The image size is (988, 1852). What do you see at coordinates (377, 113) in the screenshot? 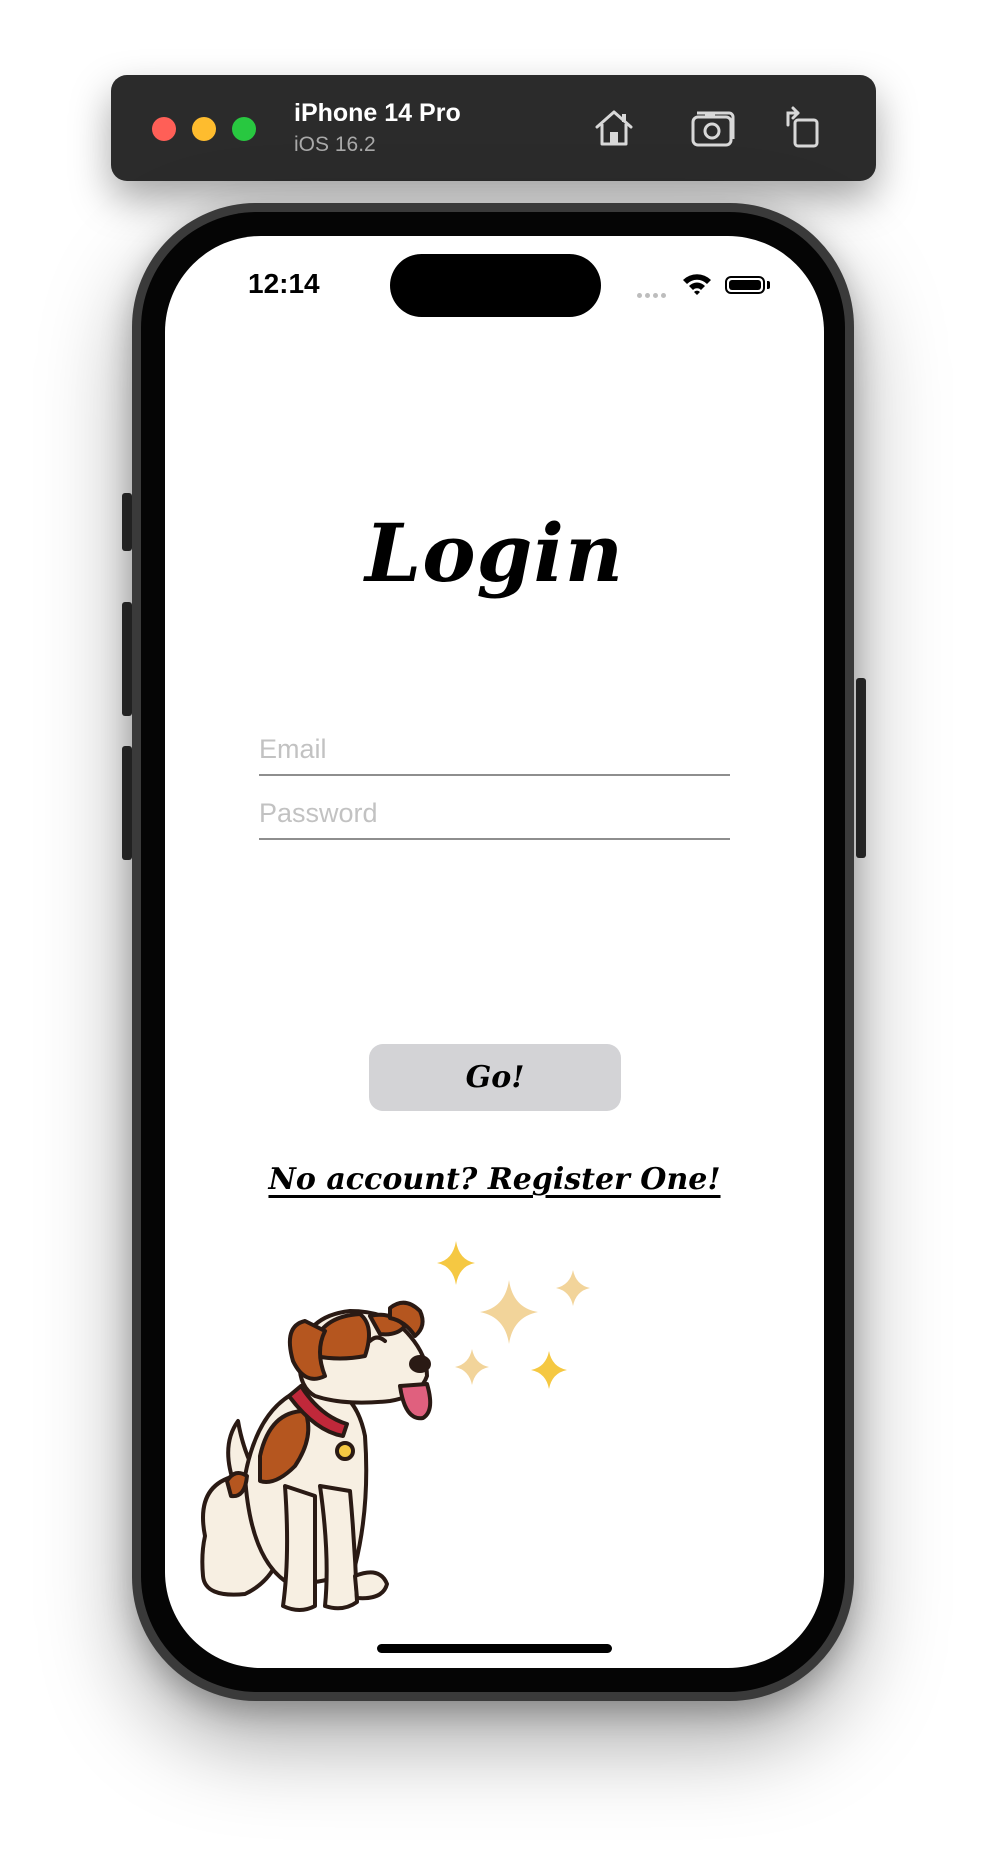
I see `device-name: iPhone 14 Pro` at bounding box center [377, 113].